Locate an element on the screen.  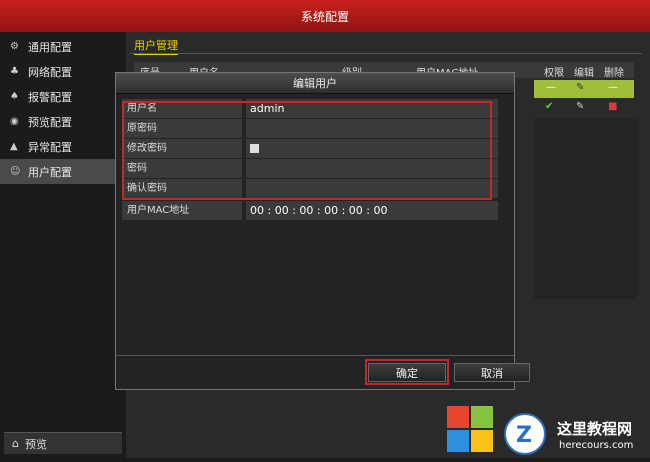
sidebar-item-label: 预览配置 is located at coordinates (50, 122).